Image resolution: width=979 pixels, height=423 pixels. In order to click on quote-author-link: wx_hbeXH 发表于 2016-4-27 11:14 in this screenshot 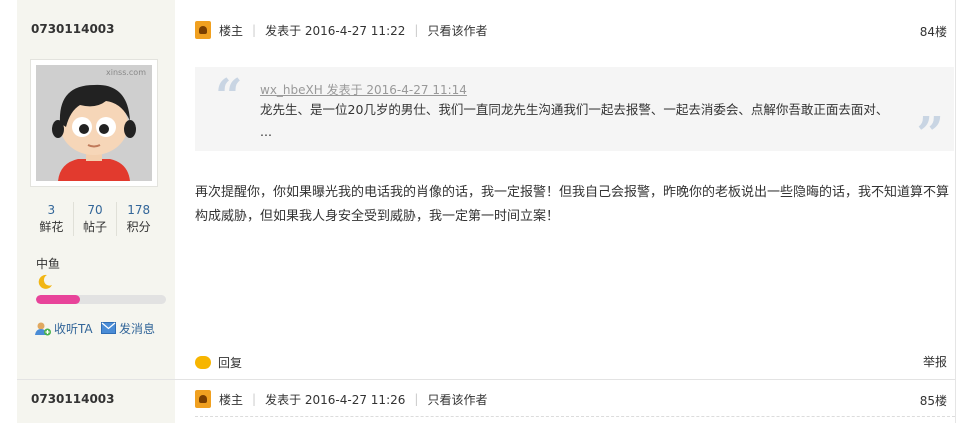, I will do `click(363, 89)`.